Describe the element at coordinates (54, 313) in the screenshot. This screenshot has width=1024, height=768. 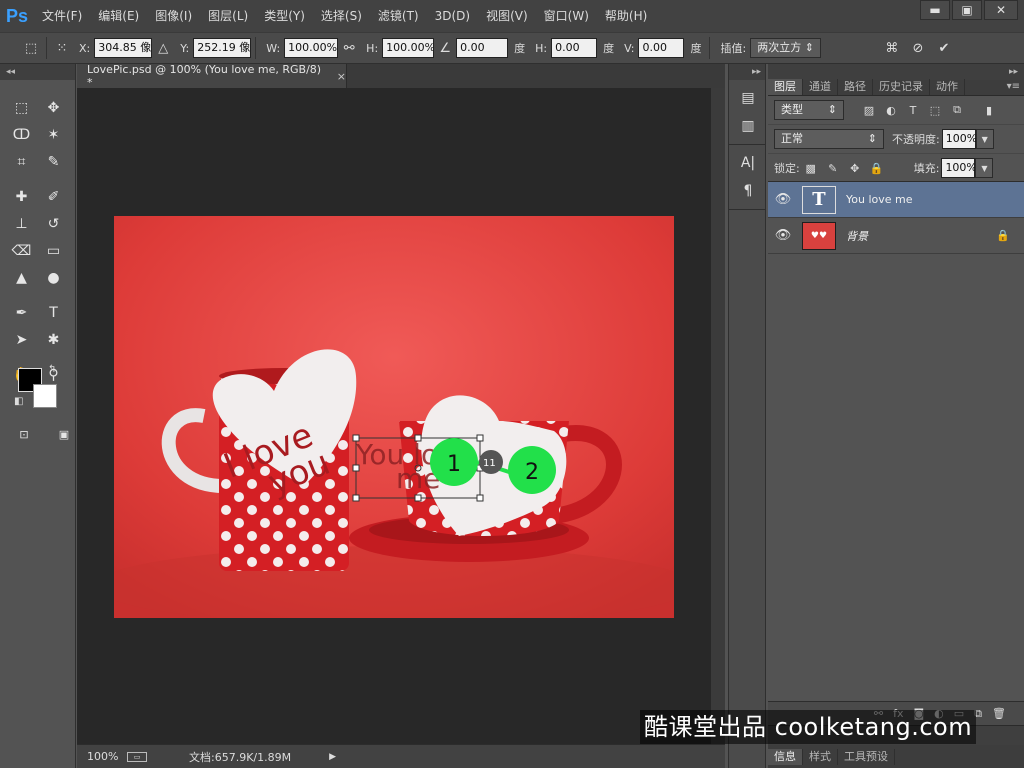
I see `type-tool-icon: T` at that location.